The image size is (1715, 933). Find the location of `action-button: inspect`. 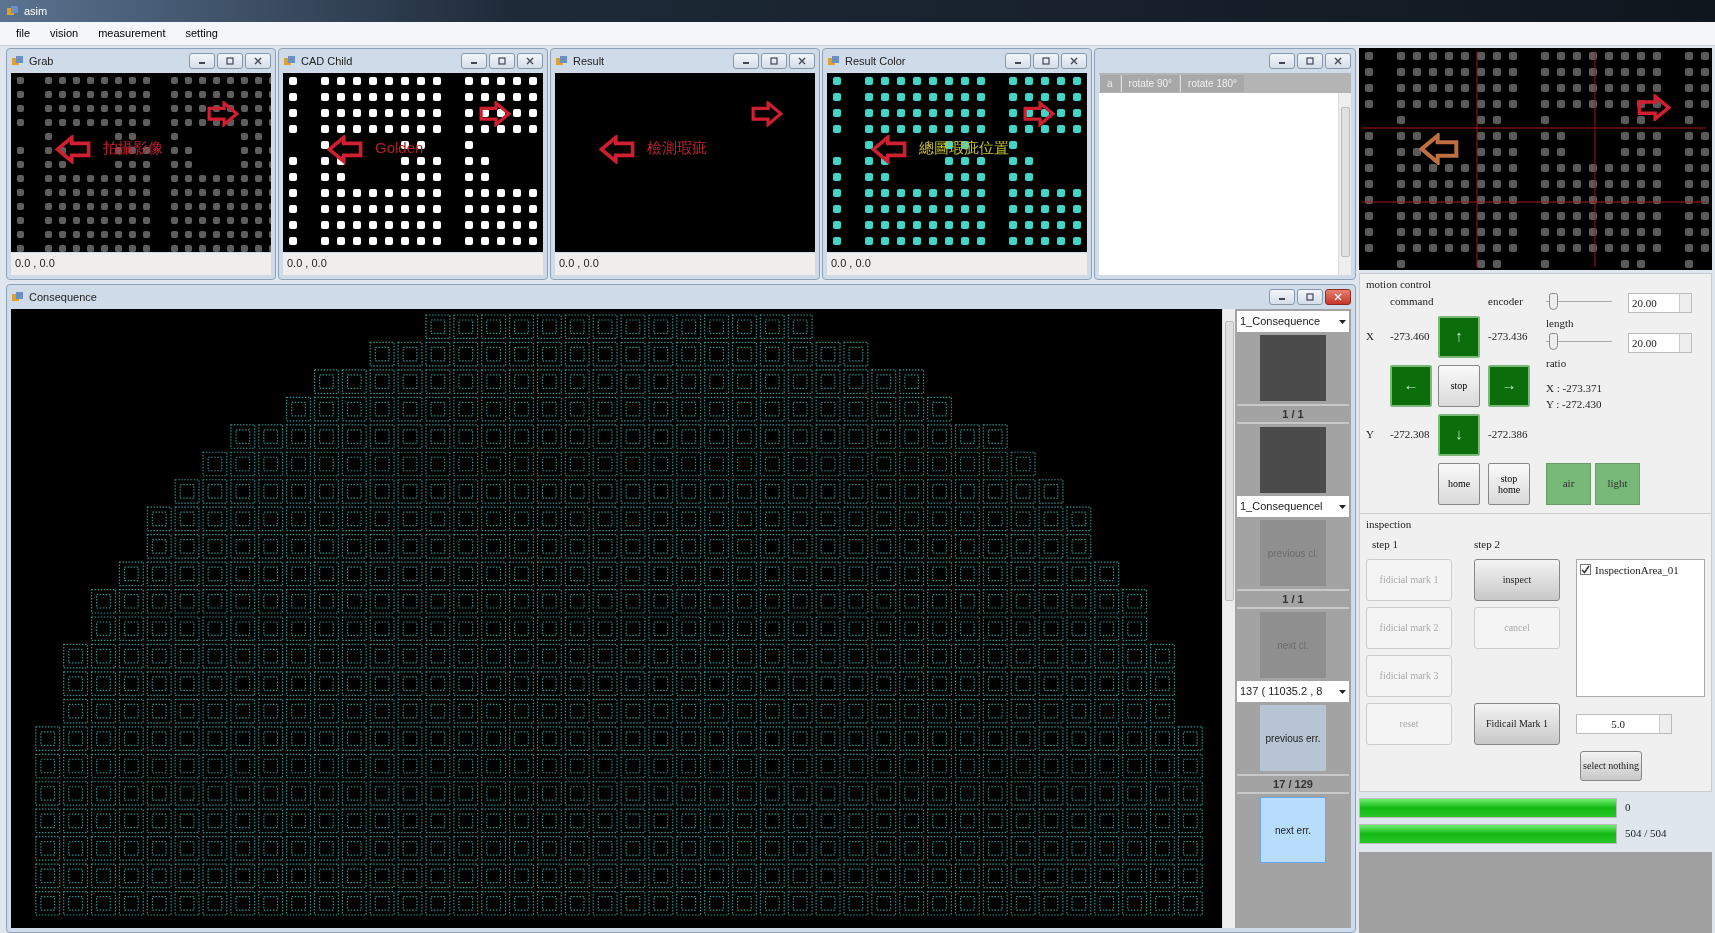

action-button: inspect is located at coordinates (1517, 579).